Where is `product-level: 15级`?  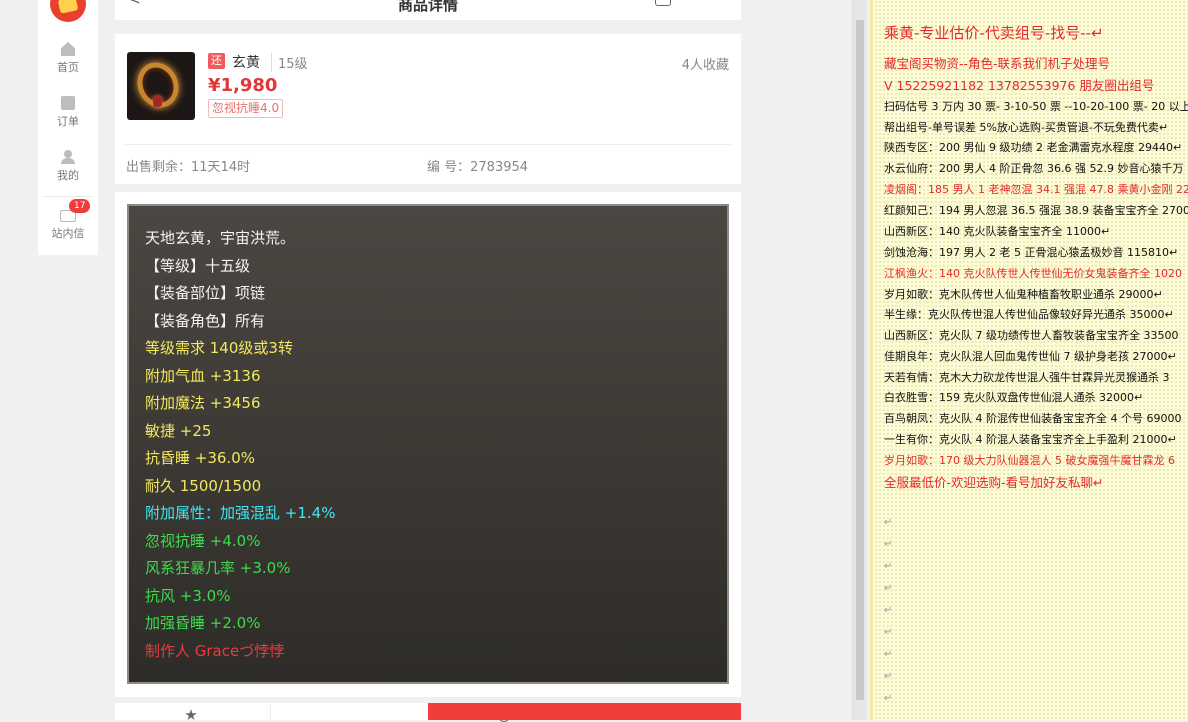 product-level: 15级 is located at coordinates (289, 62).